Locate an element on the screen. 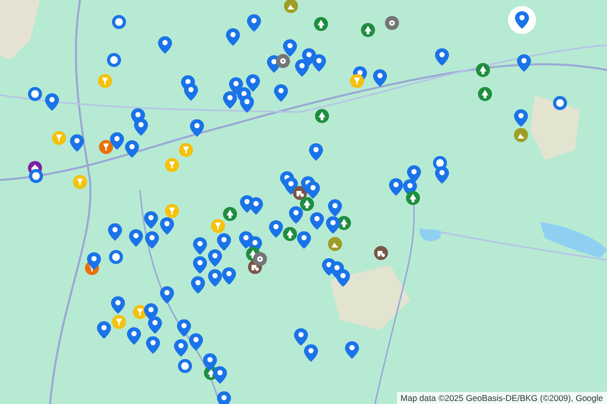 Image resolution: width=607 pixels, height=404 pixels. tractor-marker-icon is located at coordinates (381, 253).